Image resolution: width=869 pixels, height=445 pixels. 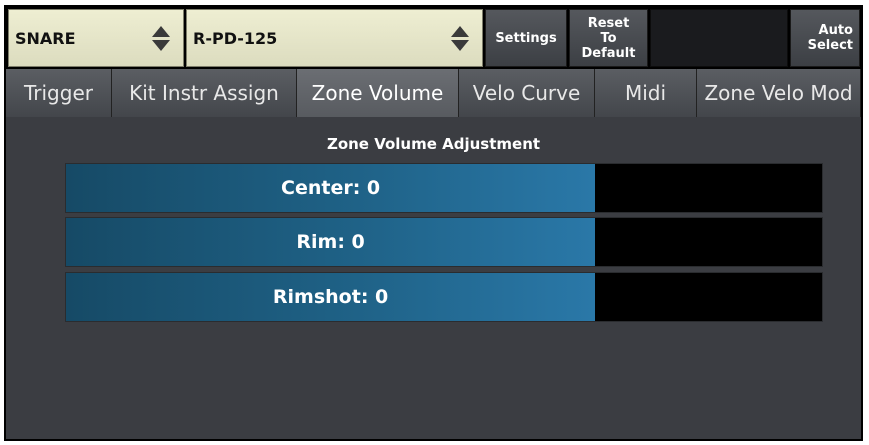 What do you see at coordinates (235, 38) in the screenshot?
I see `pad-selector-value: R-PD-125` at bounding box center [235, 38].